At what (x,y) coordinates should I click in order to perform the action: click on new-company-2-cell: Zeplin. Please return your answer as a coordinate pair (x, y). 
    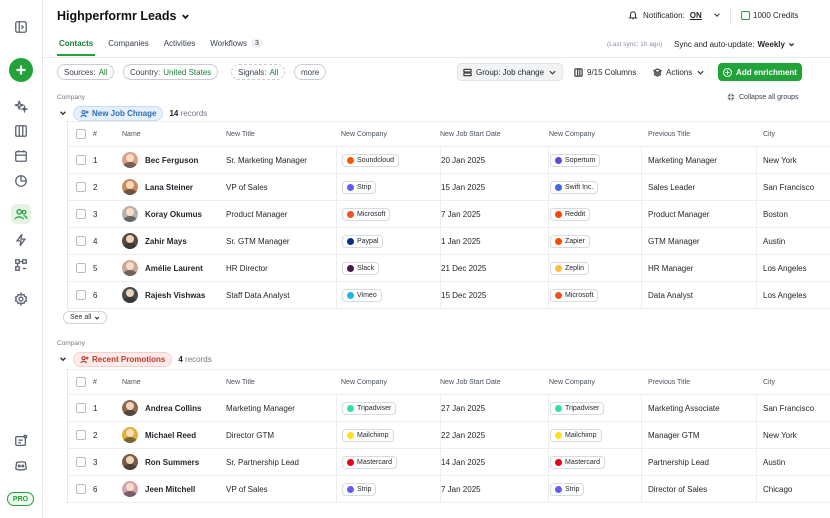
    Looking at the image, I should click on (569, 268).